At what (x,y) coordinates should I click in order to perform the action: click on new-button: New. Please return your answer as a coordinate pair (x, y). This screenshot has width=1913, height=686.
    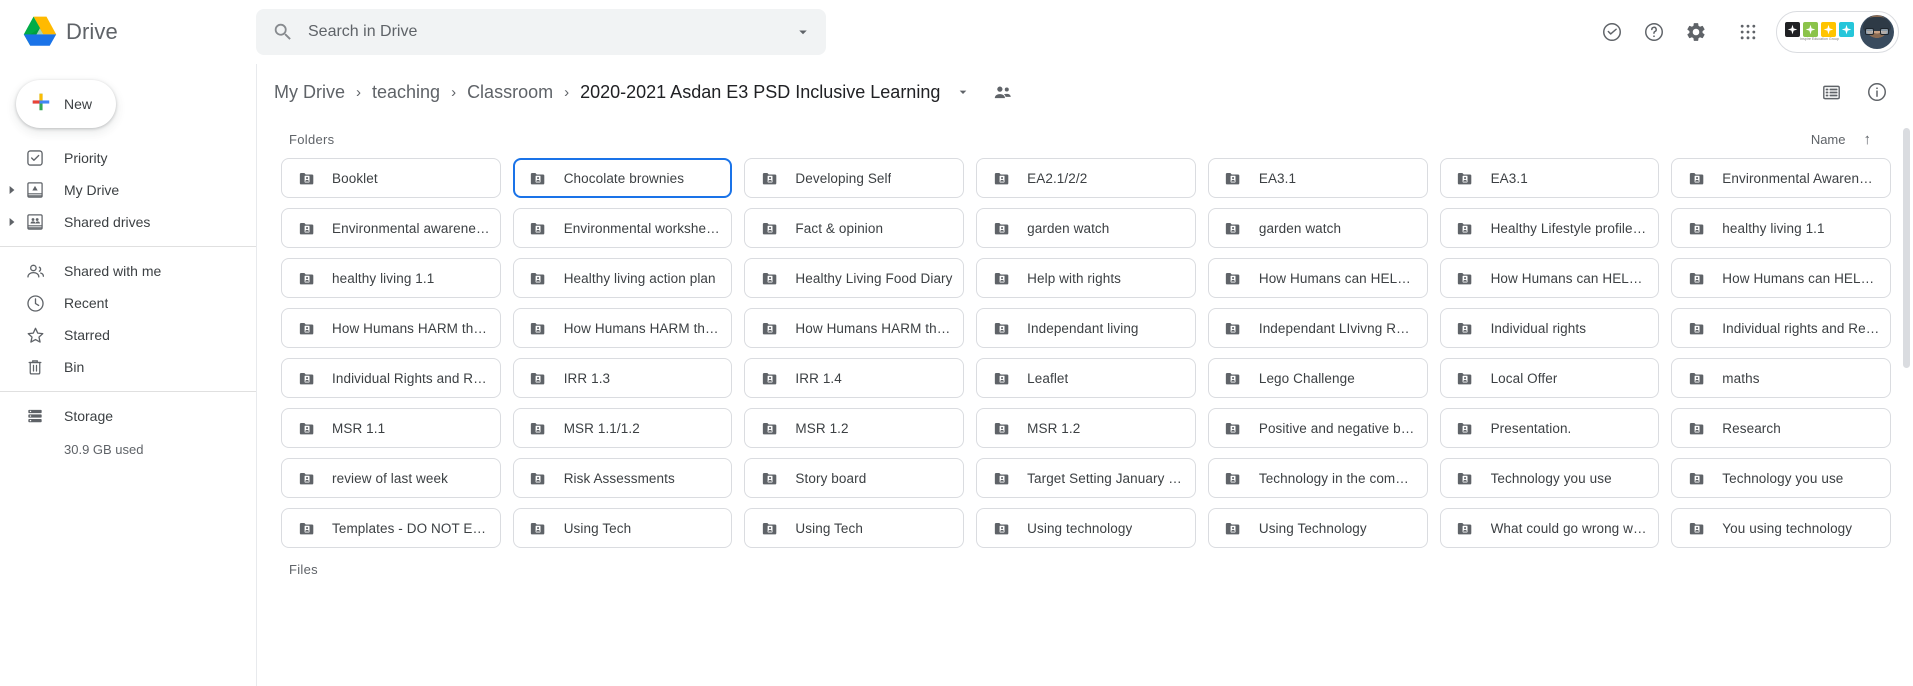
    Looking at the image, I should click on (66, 104).